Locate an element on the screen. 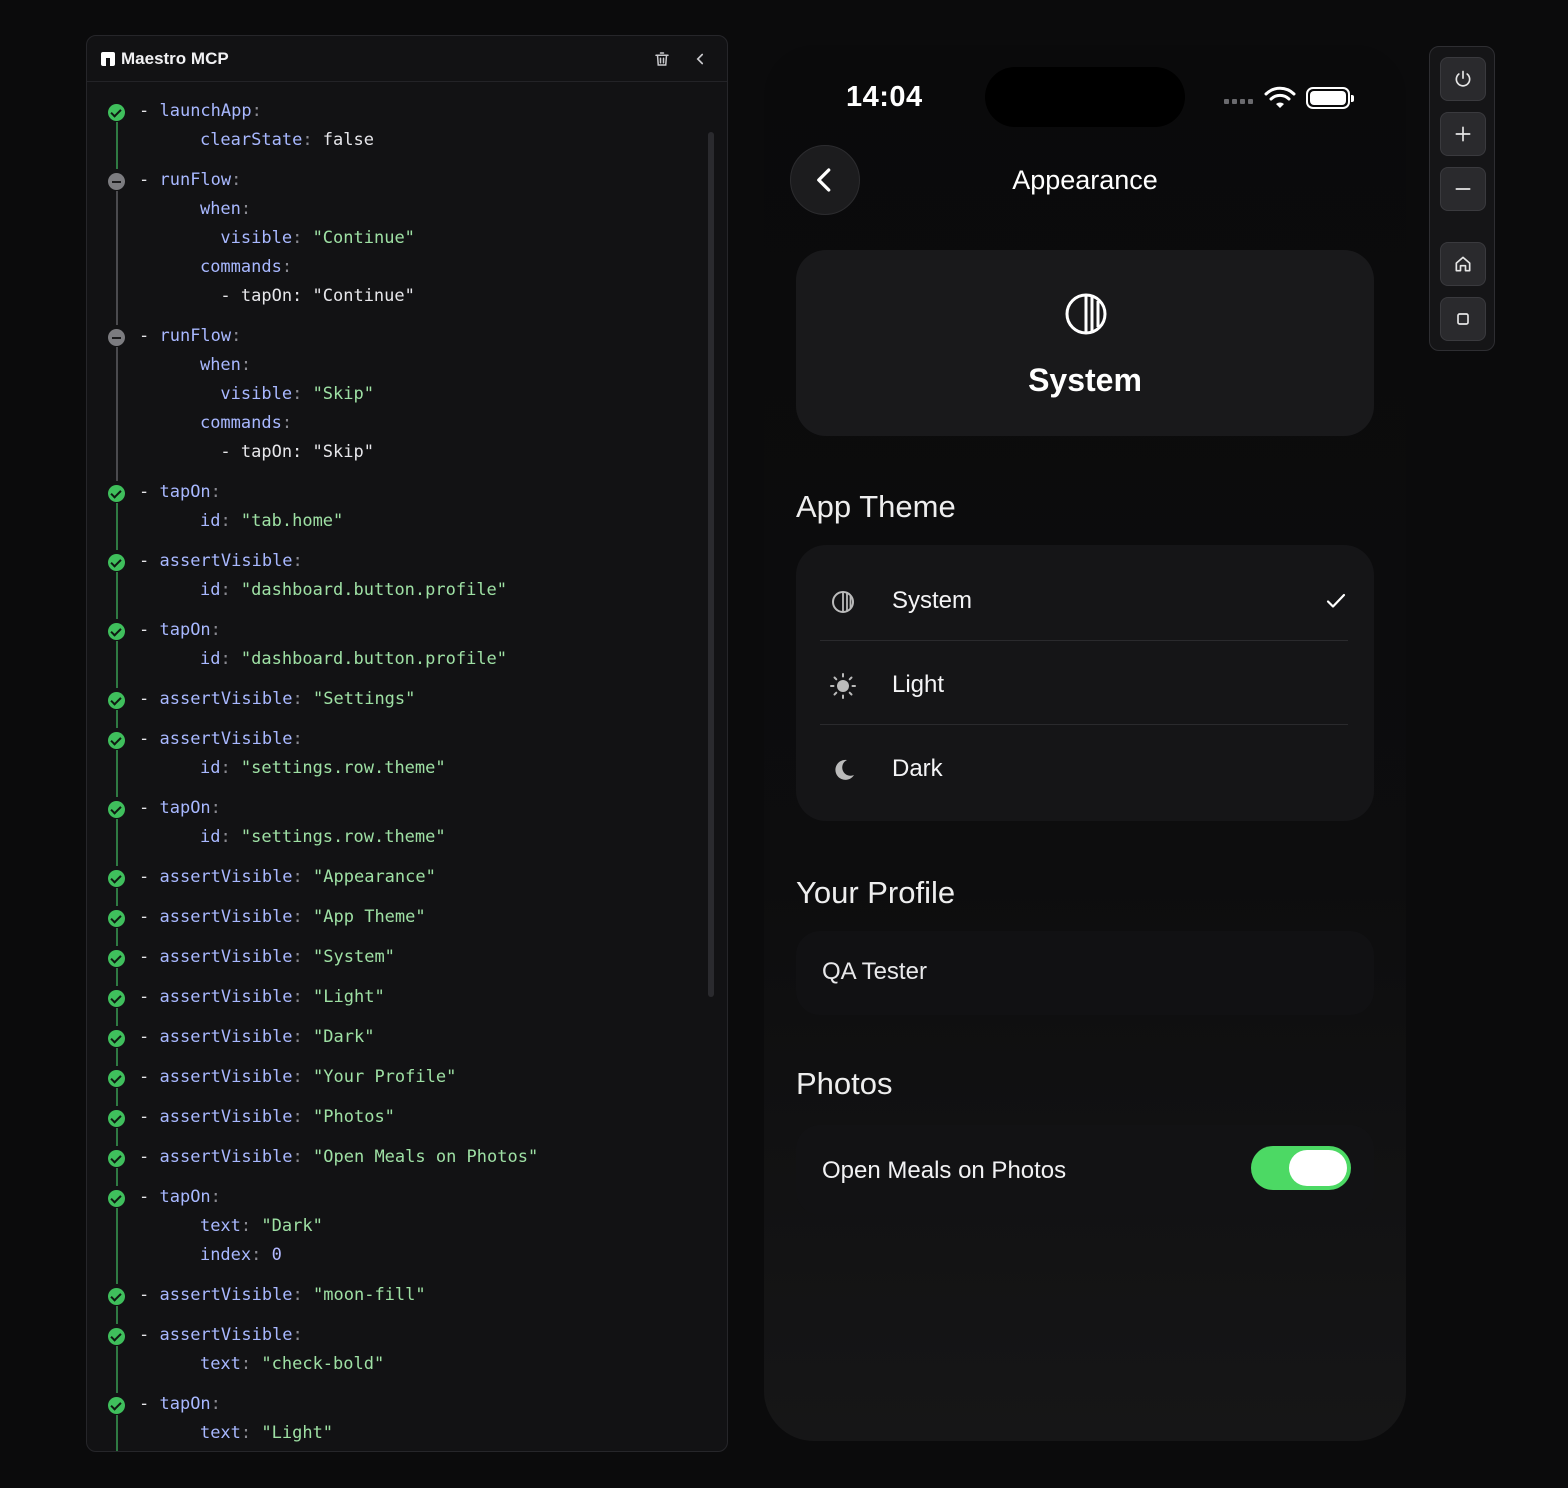 This screenshot has width=1568, height=1488. code-line: - assertVisible: "Your Profile" is located at coordinates (297, 1077).